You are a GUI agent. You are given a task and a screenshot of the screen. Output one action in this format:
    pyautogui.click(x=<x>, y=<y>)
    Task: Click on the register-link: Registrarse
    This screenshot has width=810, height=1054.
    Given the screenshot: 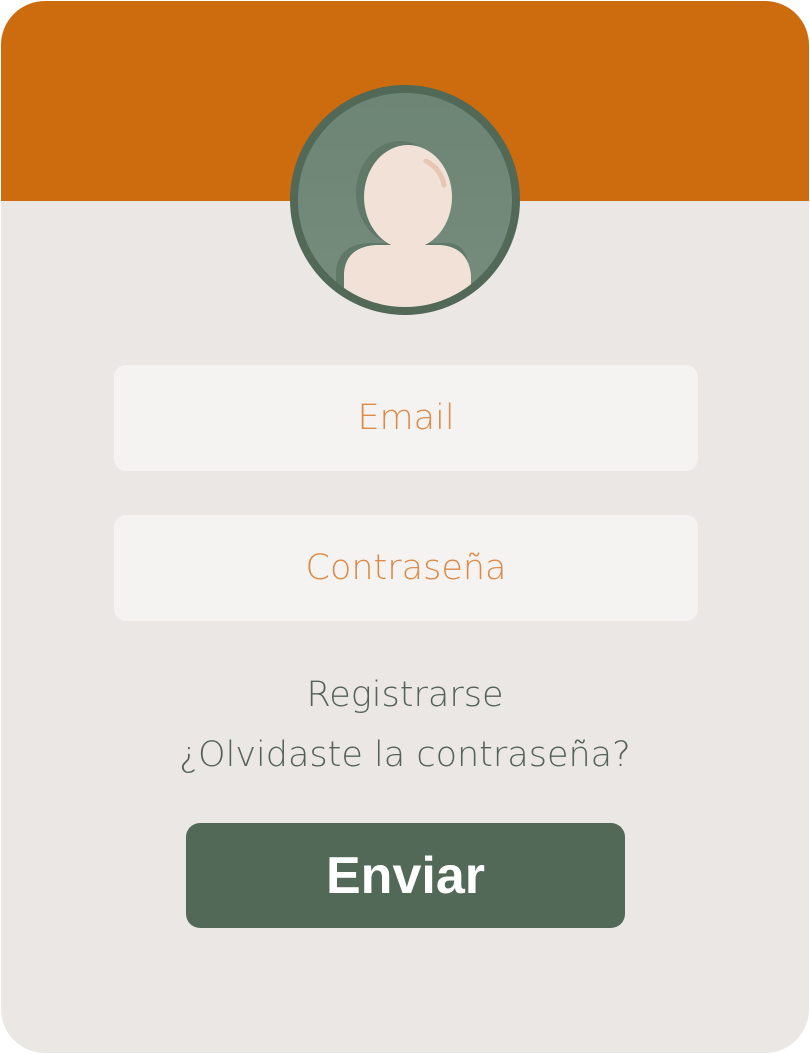 What is the action you would take?
    pyautogui.click(x=405, y=695)
    